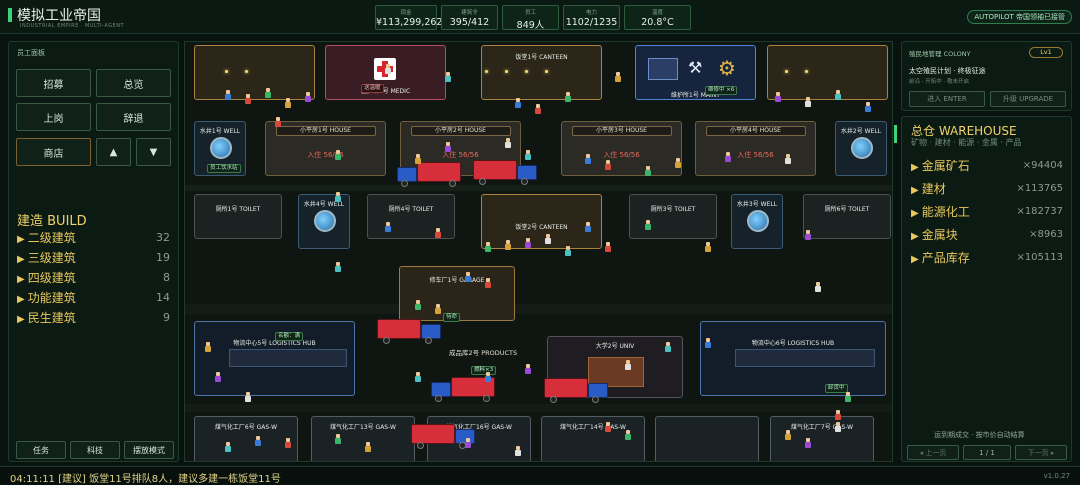 Image resolution: width=1080 pixels, height=485 pixels. I want to click on toilet-3: 厕所3号 TOILET, so click(673, 216).